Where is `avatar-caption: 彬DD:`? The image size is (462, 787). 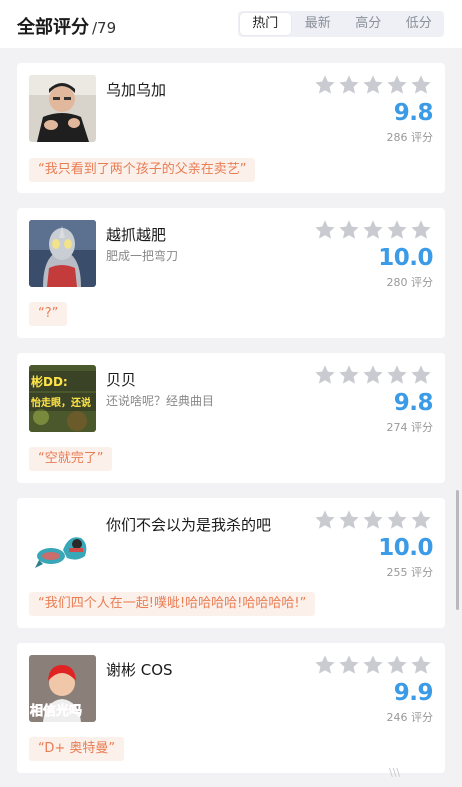
avatar-caption: 彬DD: is located at coordinates (49, 381).